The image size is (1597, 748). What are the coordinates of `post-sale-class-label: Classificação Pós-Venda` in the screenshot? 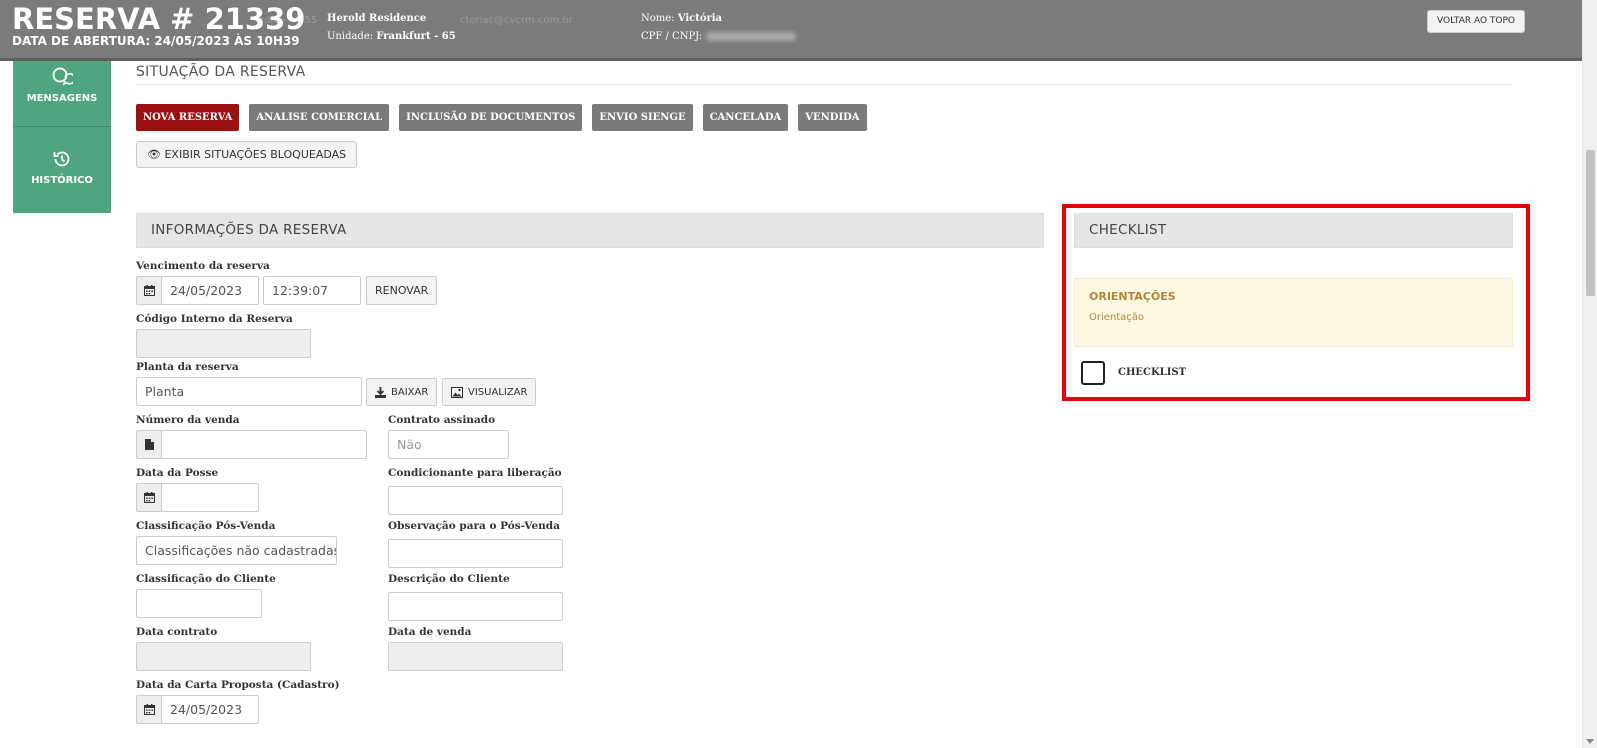 It's located at (206, 526).